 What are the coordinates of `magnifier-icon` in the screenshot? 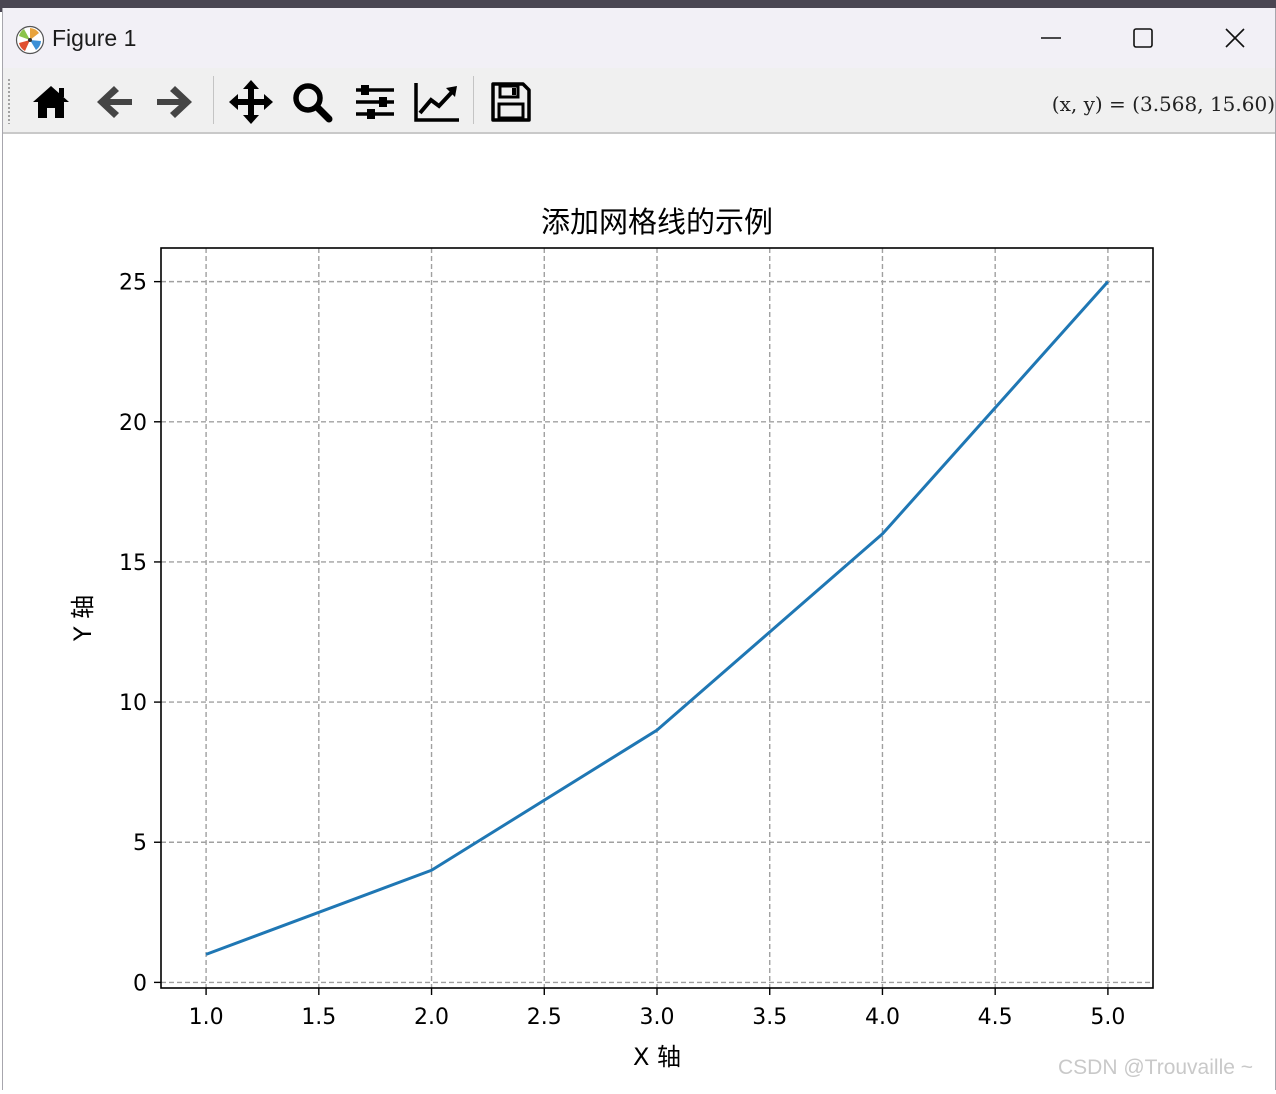 It's located at (312, 102).